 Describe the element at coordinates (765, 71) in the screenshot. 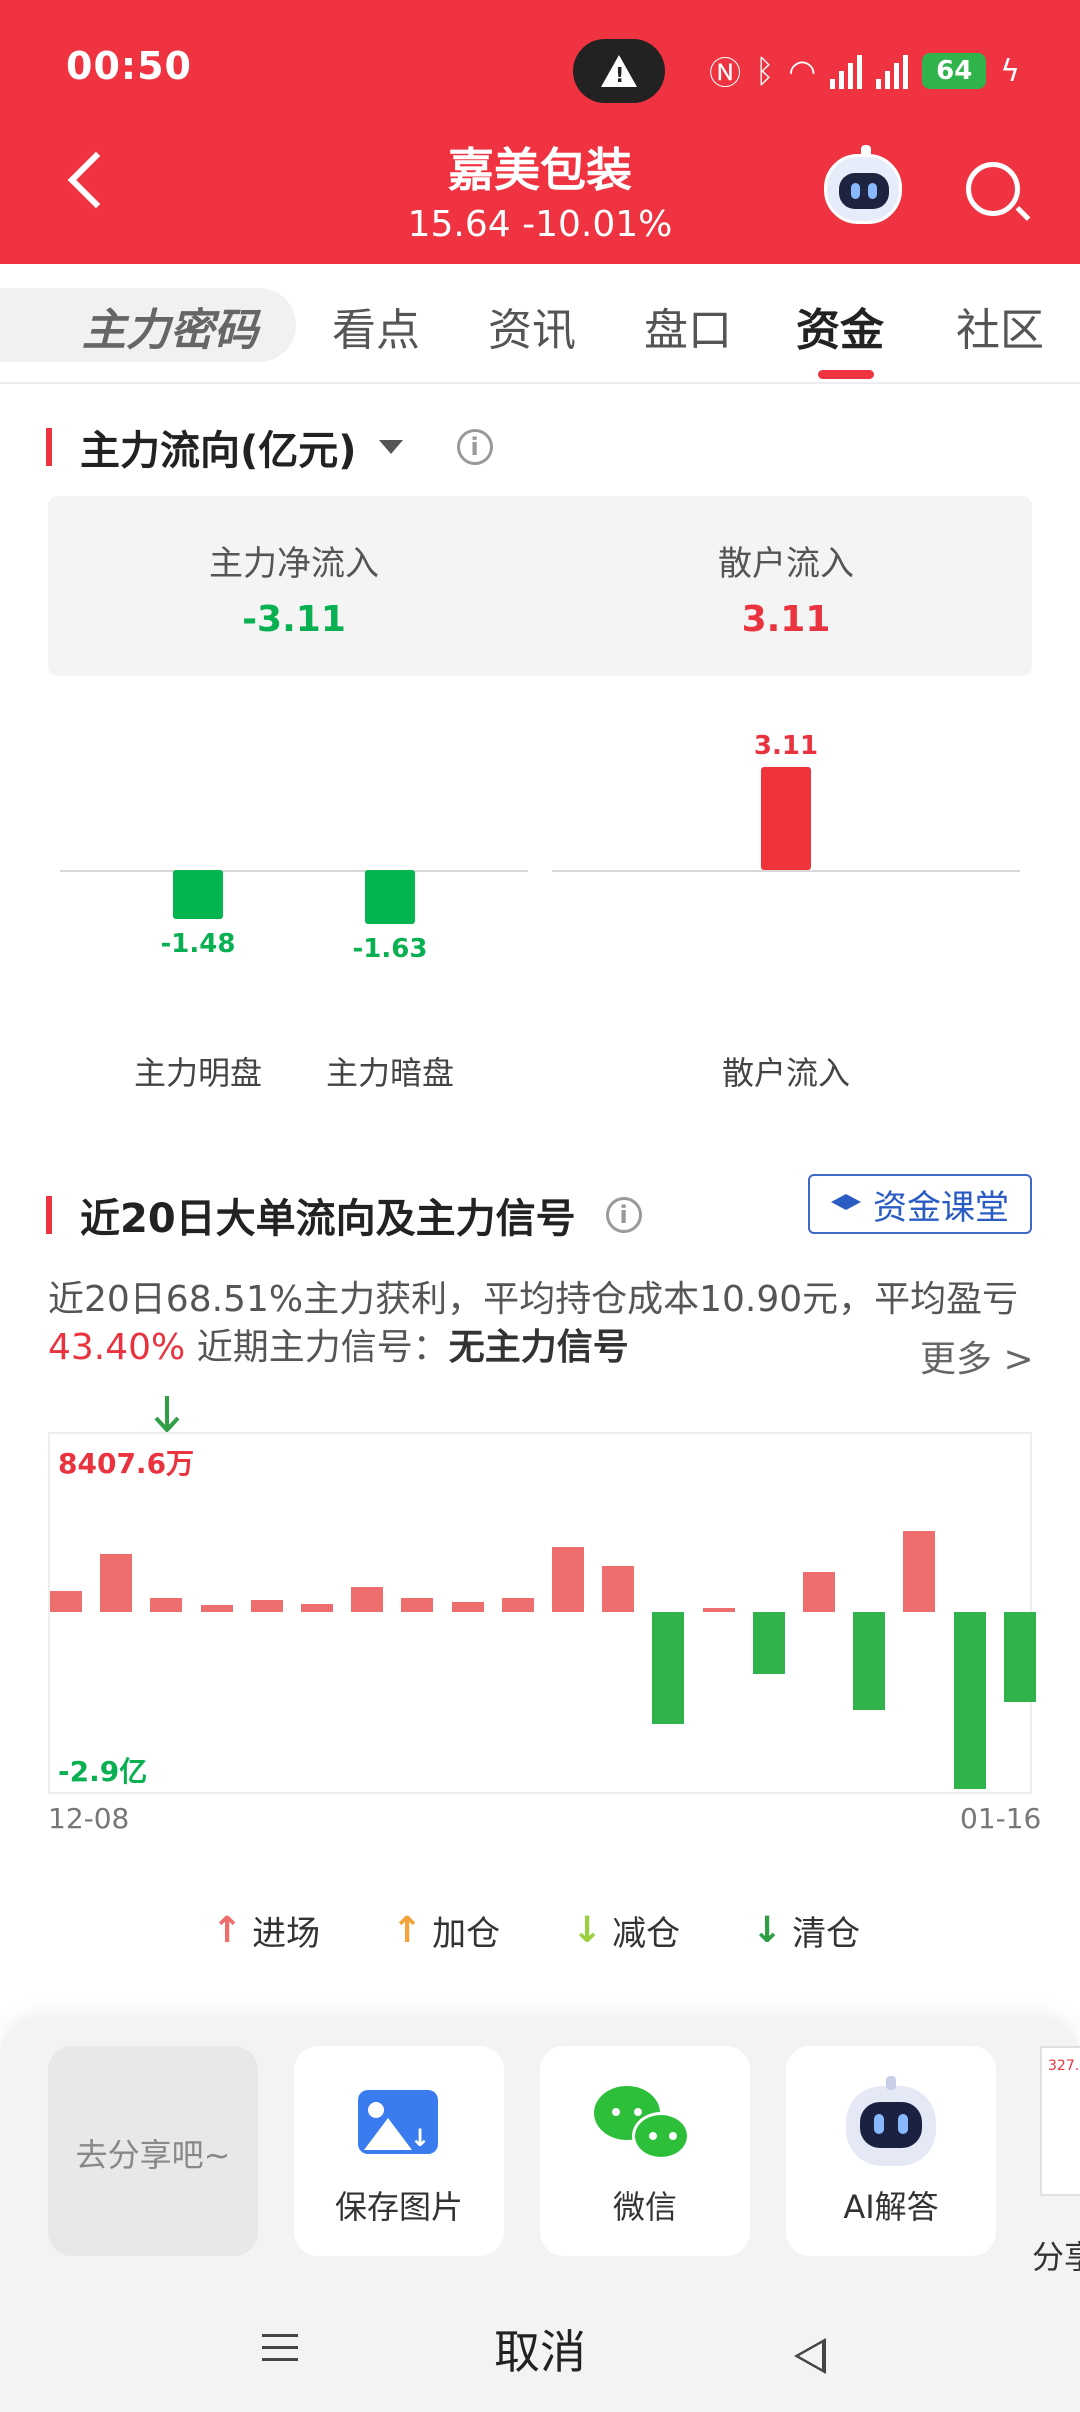

I see `bluetooth-icon: ᛒ` at that location.